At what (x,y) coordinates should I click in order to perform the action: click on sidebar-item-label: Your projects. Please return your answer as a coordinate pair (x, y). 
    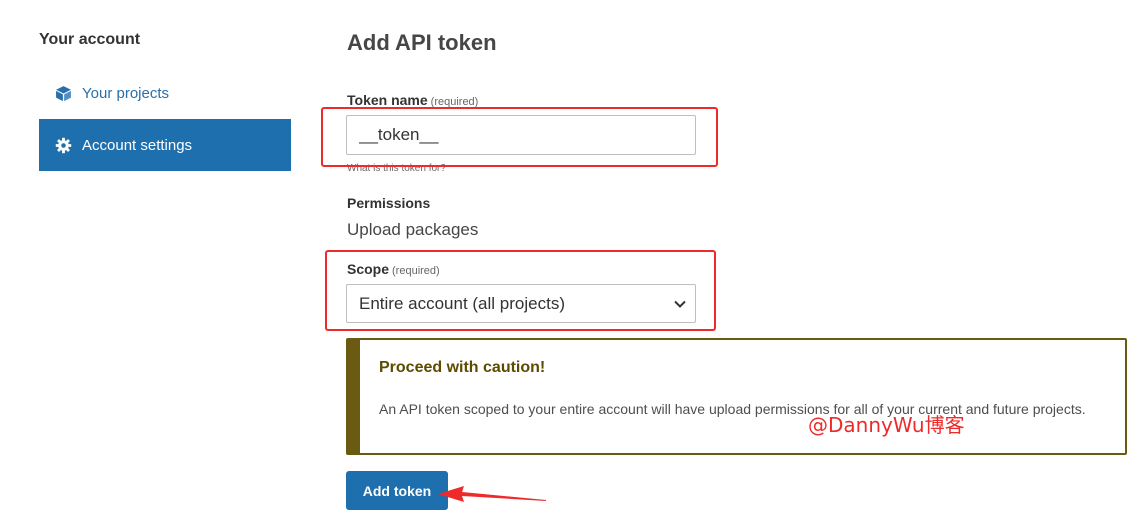
    Looking at the image, I should click on (125, 93).